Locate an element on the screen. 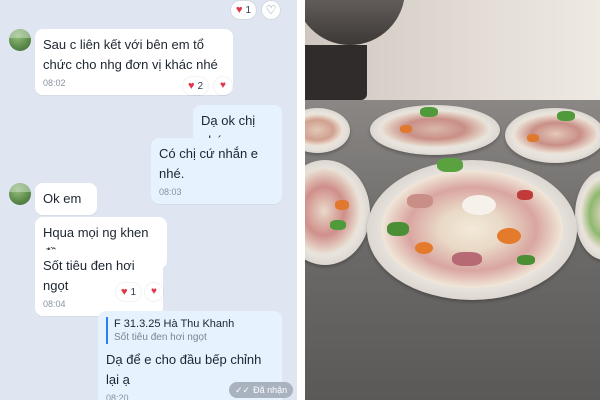 This screenshot has width=600, height=400. reaction-summary: ♥ 2 is located at coordinates (196, 86).